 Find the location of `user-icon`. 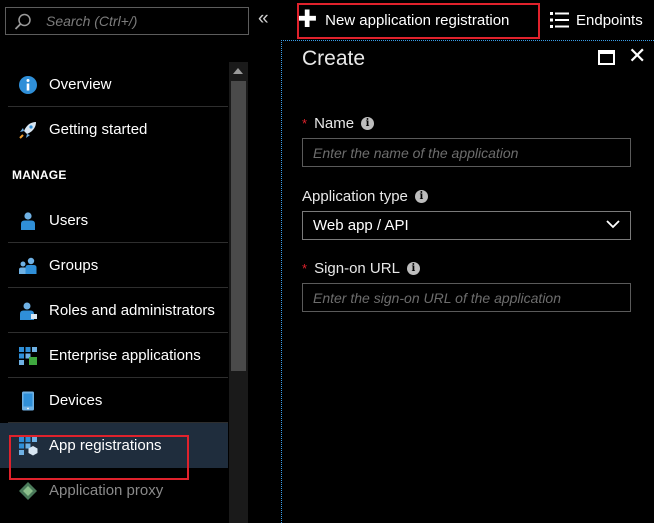

user-icon is located at coordinates (28, 220).